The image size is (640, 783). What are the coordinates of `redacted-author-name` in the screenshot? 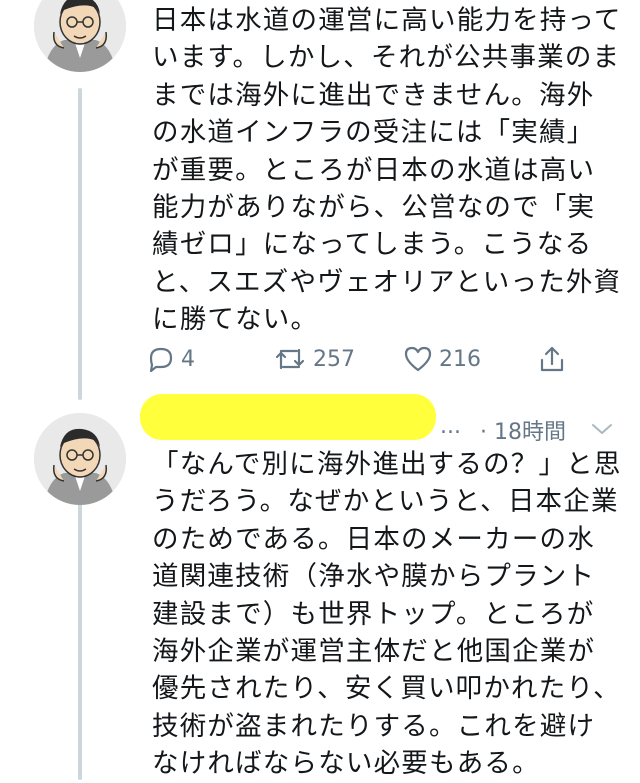 It's located at (288, 417).